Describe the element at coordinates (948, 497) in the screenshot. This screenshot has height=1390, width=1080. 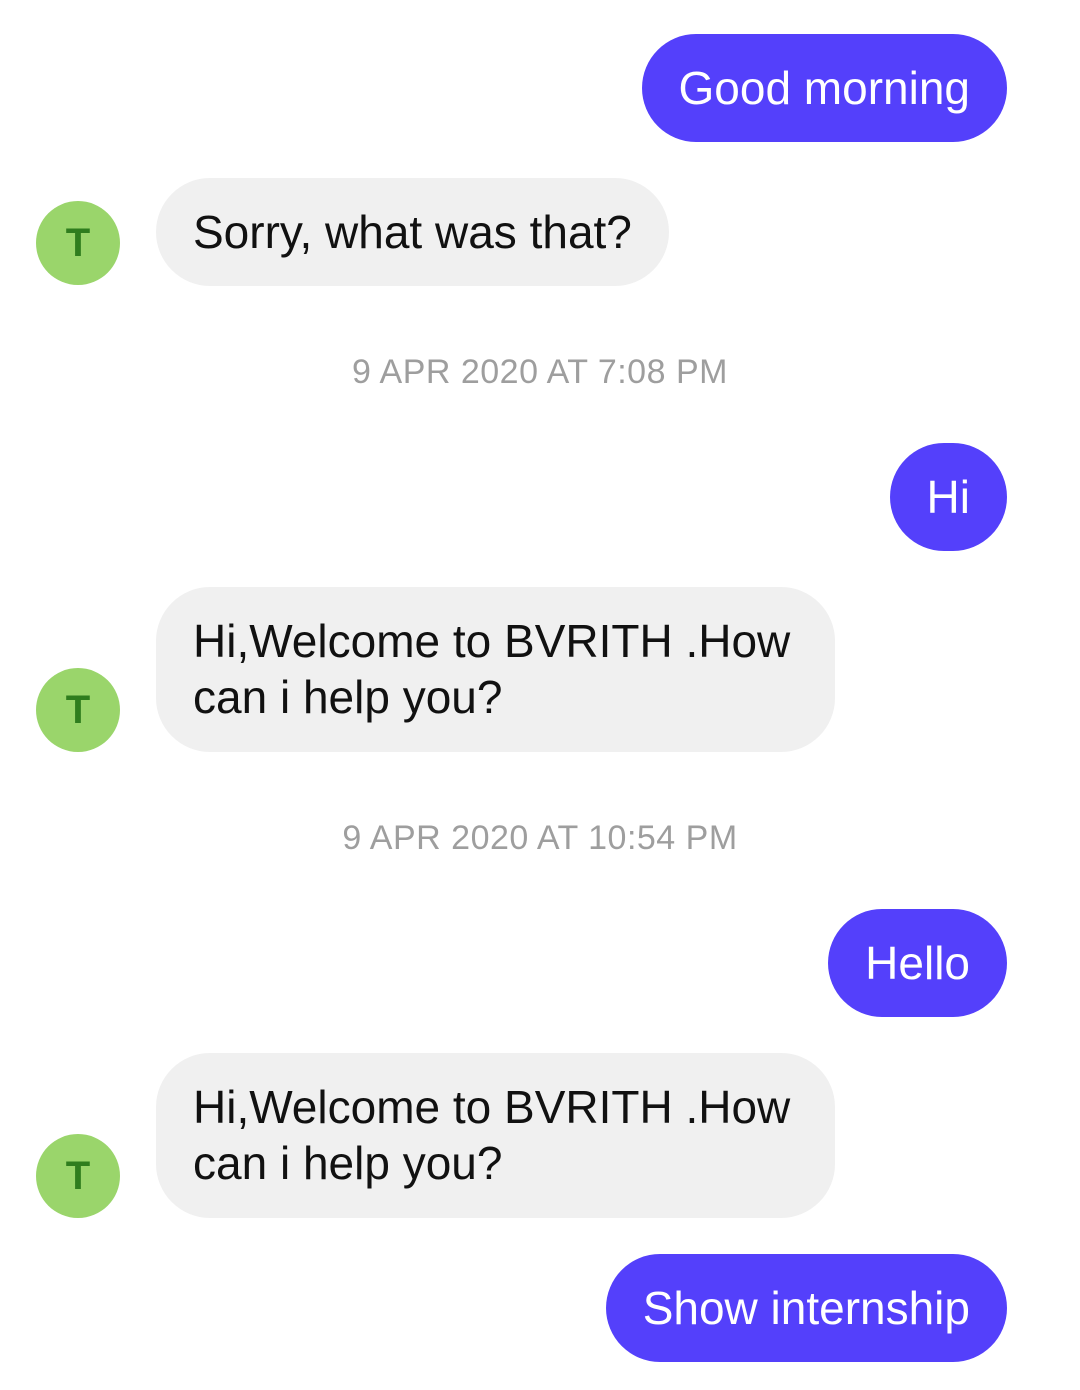
I see `outgoing-message-bubble: Hi` at that location.